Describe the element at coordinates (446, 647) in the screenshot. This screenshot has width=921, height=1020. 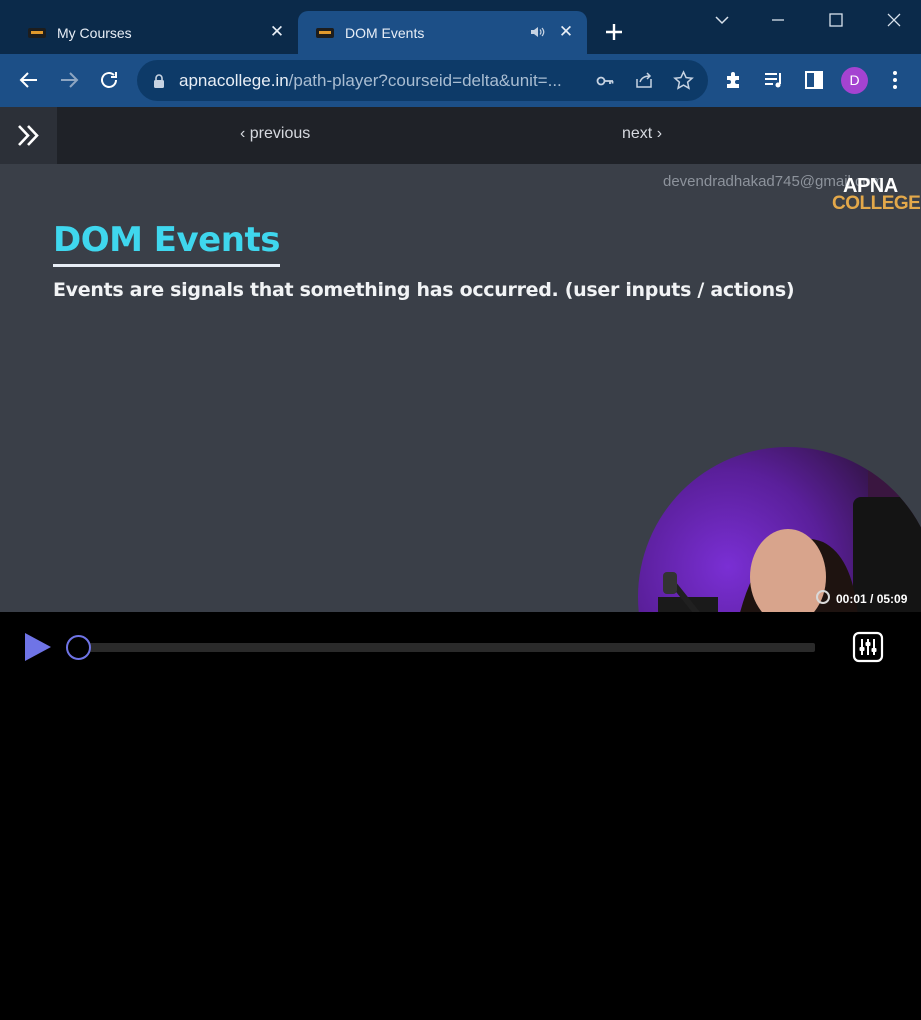
I see `seek-bar` at that location.